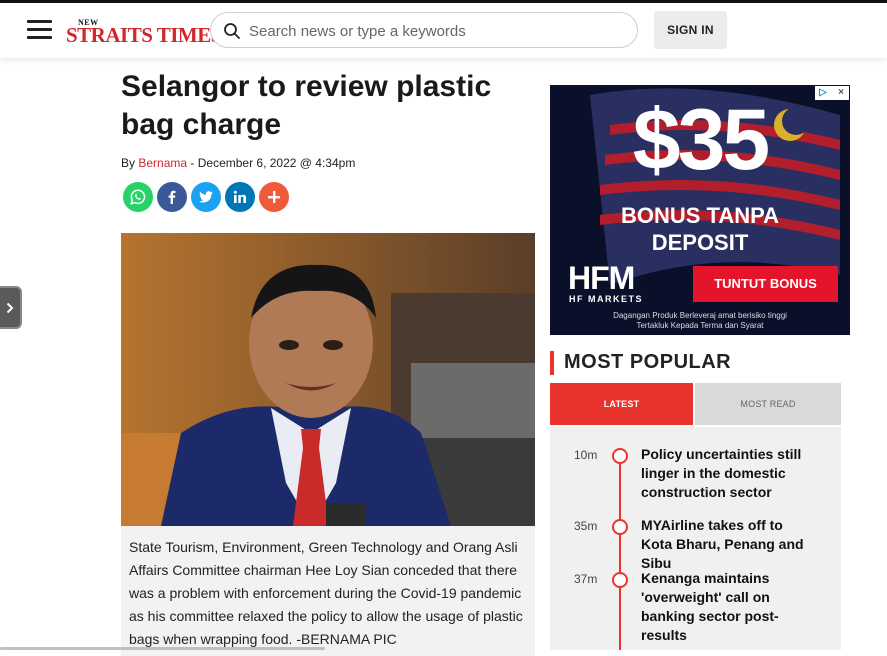 The height and width of the screenshot is (656, 887). What do you see at coordinates (621, 404) in the screenshot?
I see `tab-latest: LATEST` at bounding box center [621, 404].